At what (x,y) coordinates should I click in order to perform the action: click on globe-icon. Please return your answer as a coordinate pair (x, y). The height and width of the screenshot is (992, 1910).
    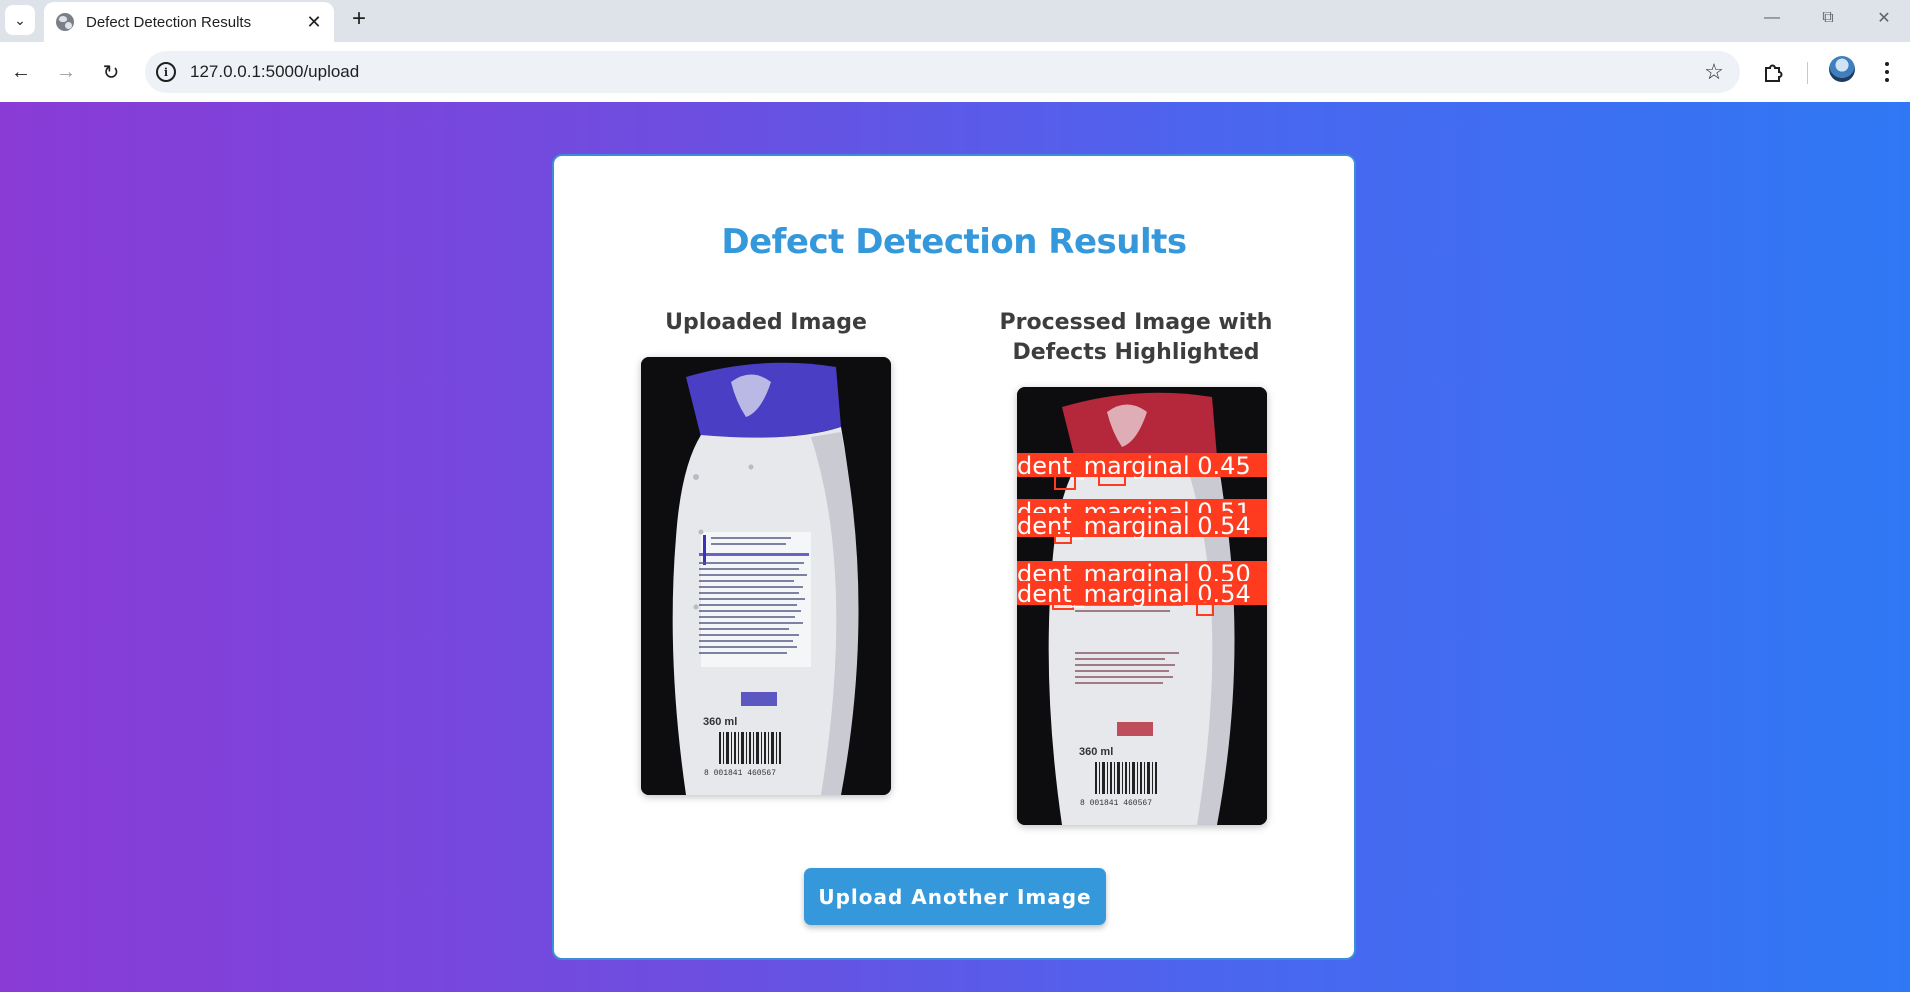
    Looking at the image, I should click on (65, 22).